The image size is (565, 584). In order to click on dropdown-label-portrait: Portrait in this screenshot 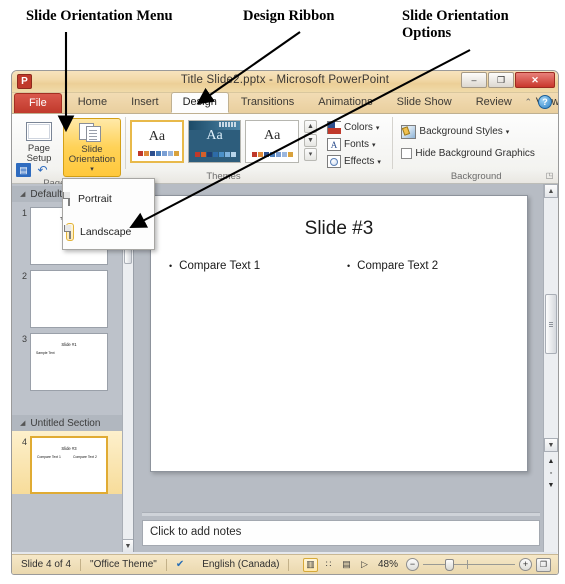, I will do `click(95, 198)`.